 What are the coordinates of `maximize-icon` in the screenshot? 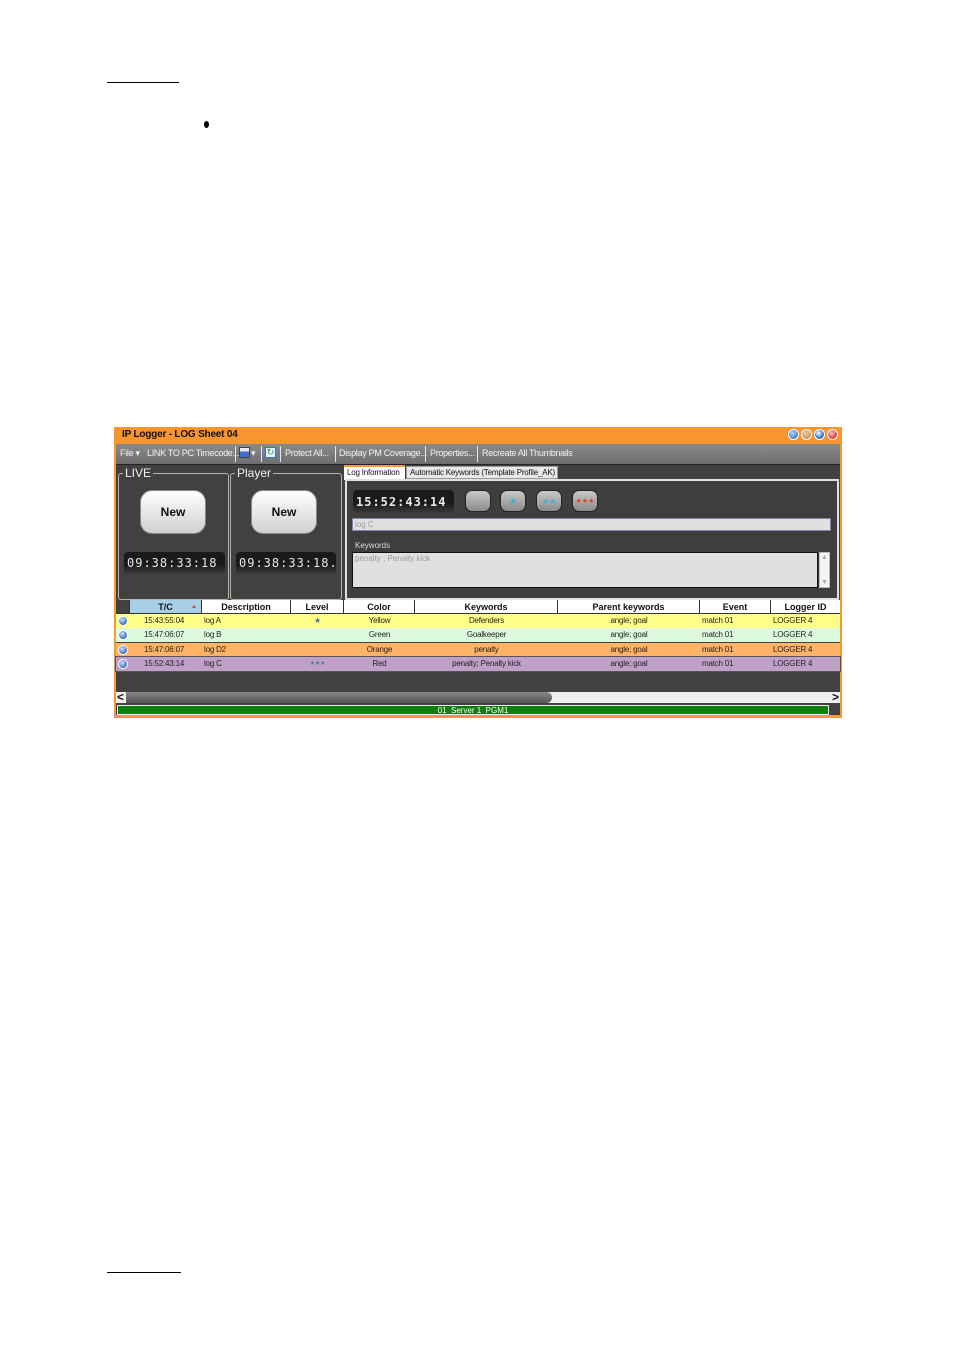 It's located at (819, 434).